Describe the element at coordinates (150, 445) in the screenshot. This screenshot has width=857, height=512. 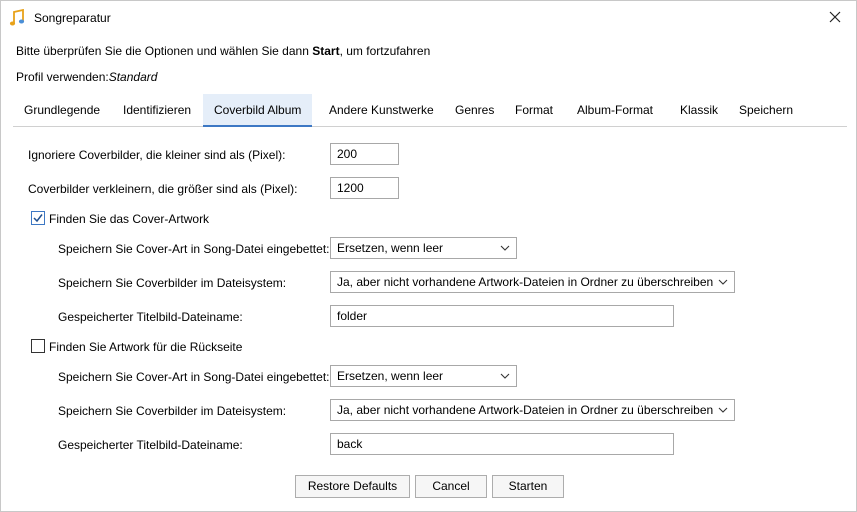
I see `back-filename-label: Gespeicherter Titelbild-Dateiname:` at that location.